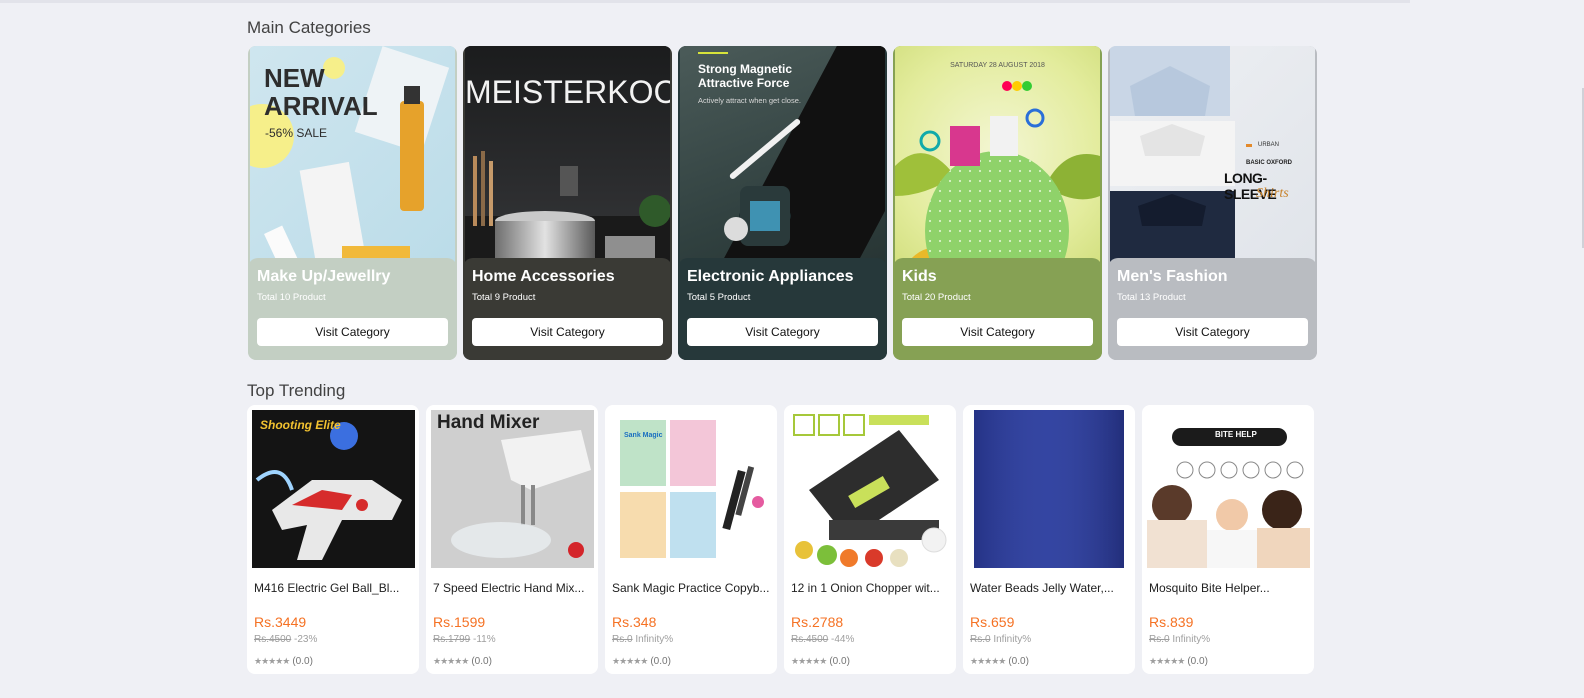 The height and width of the screenshot is (698, 1584). Describe the element at coordinates (691, 489) in the screenshot. I see `product-image: Sank Magic` at that location.